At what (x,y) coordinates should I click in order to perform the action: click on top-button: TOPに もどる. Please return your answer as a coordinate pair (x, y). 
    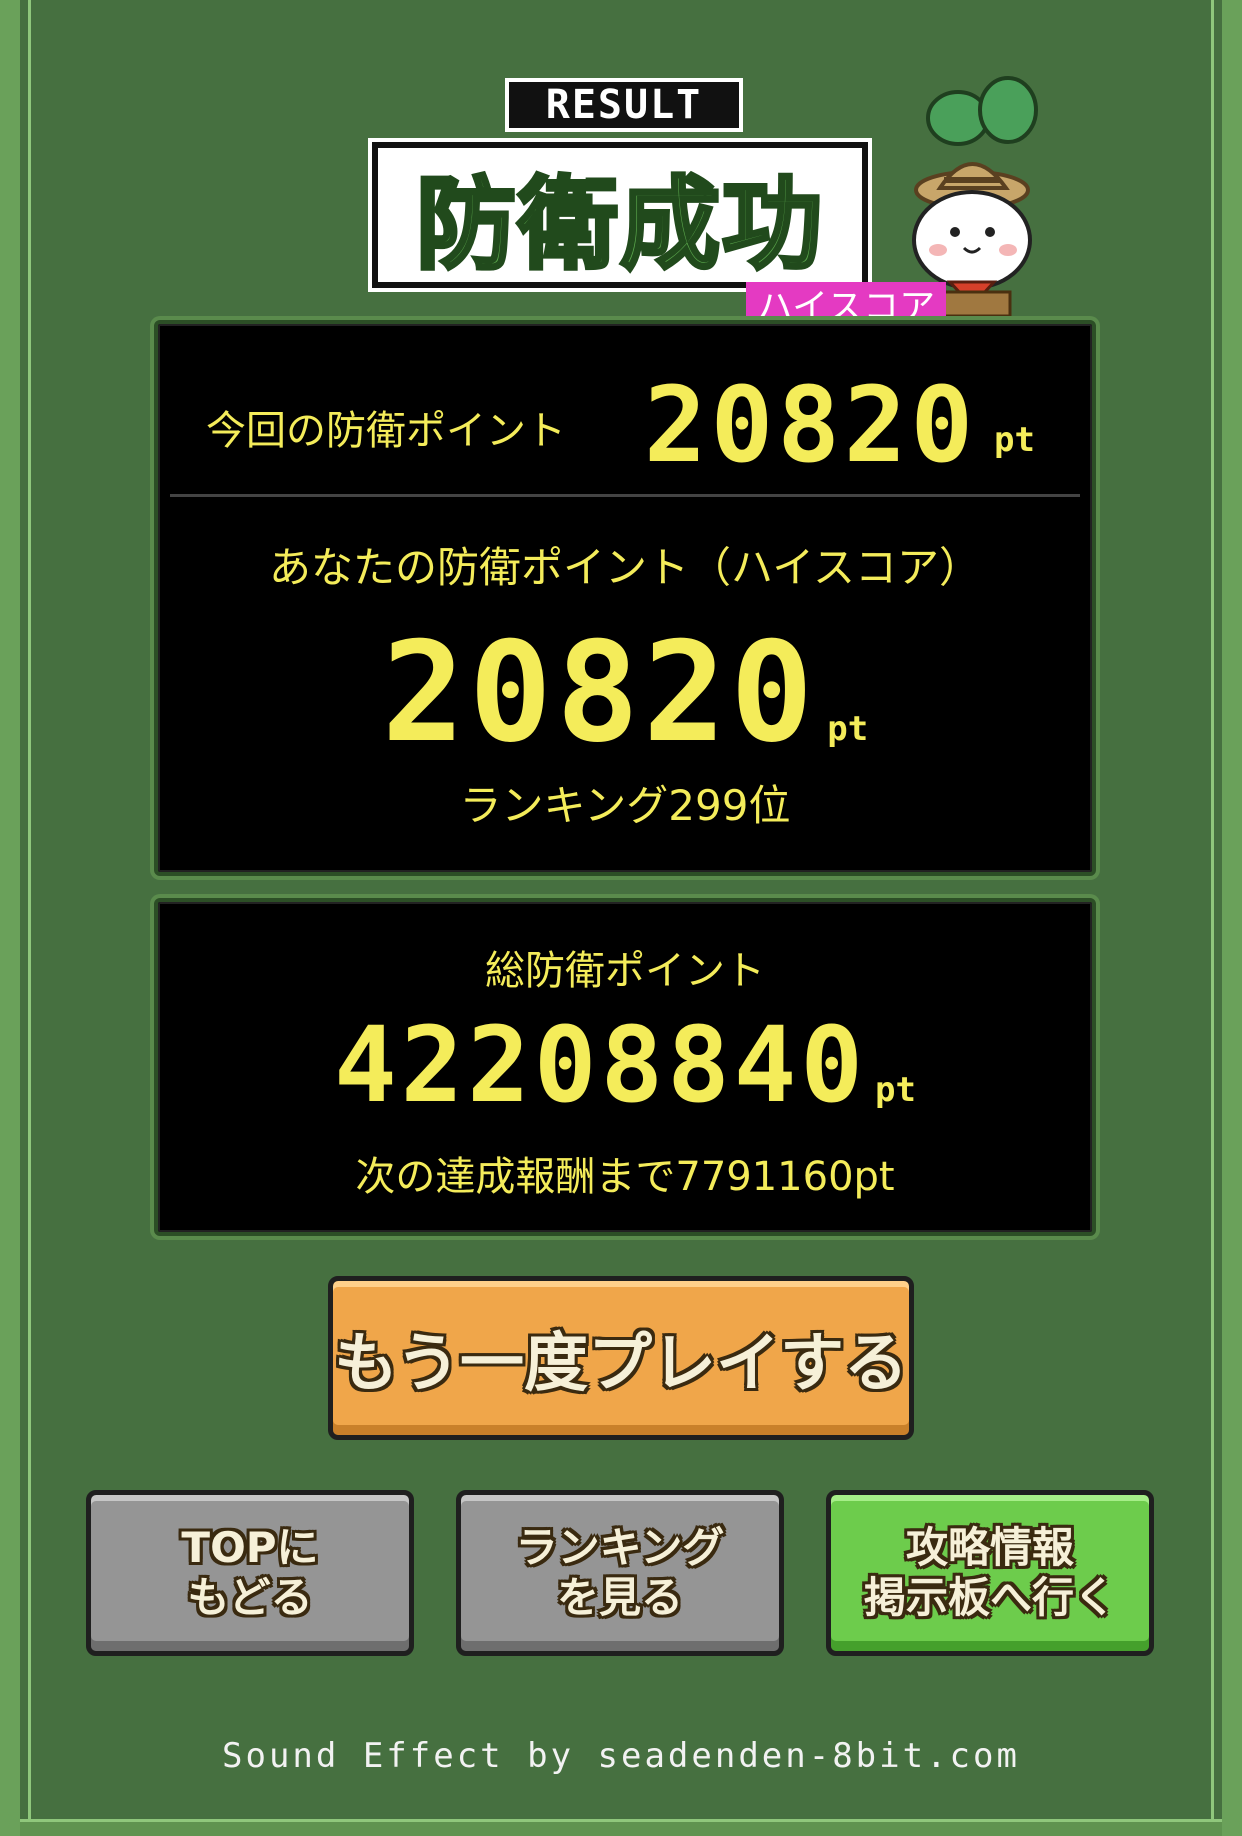
    Looking at the image, I should click on (250, 1573).